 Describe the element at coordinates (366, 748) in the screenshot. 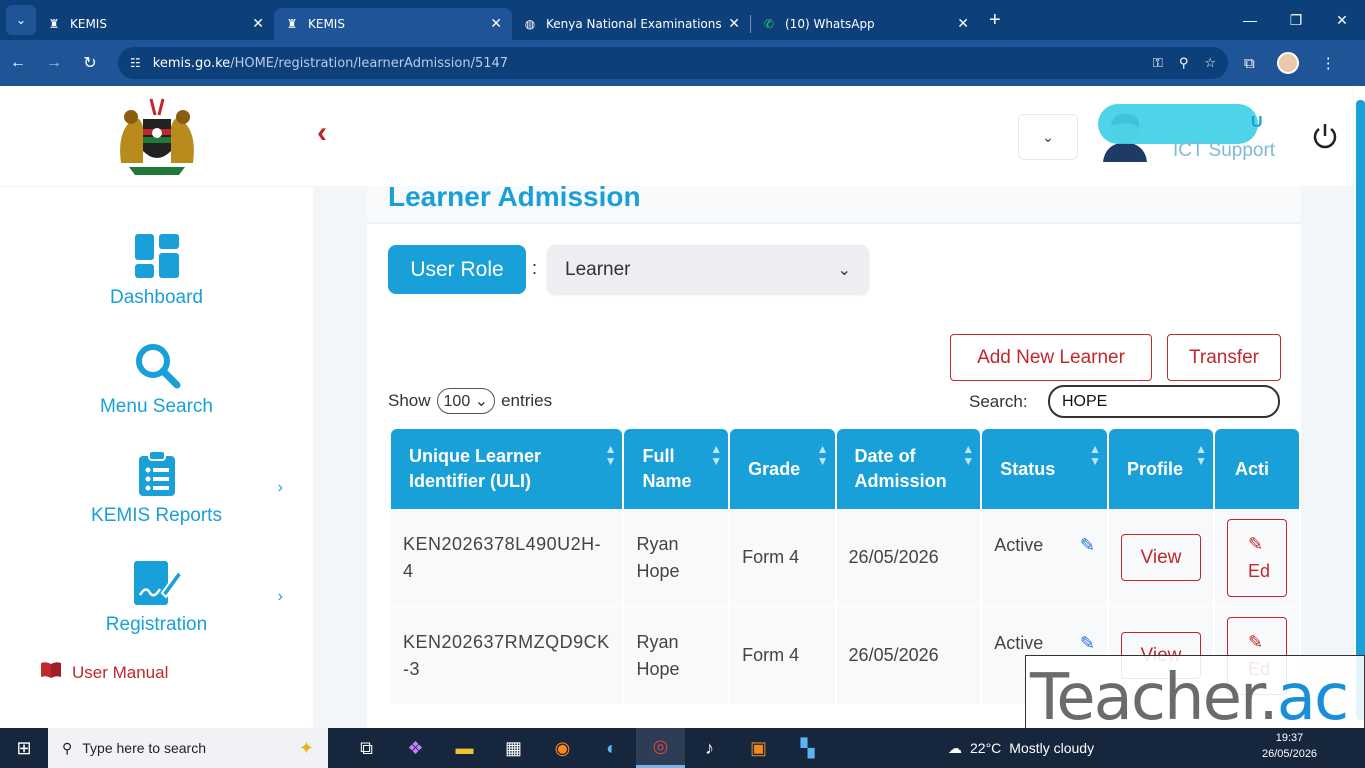

I see `task-view-icon: ⧉` at that location.